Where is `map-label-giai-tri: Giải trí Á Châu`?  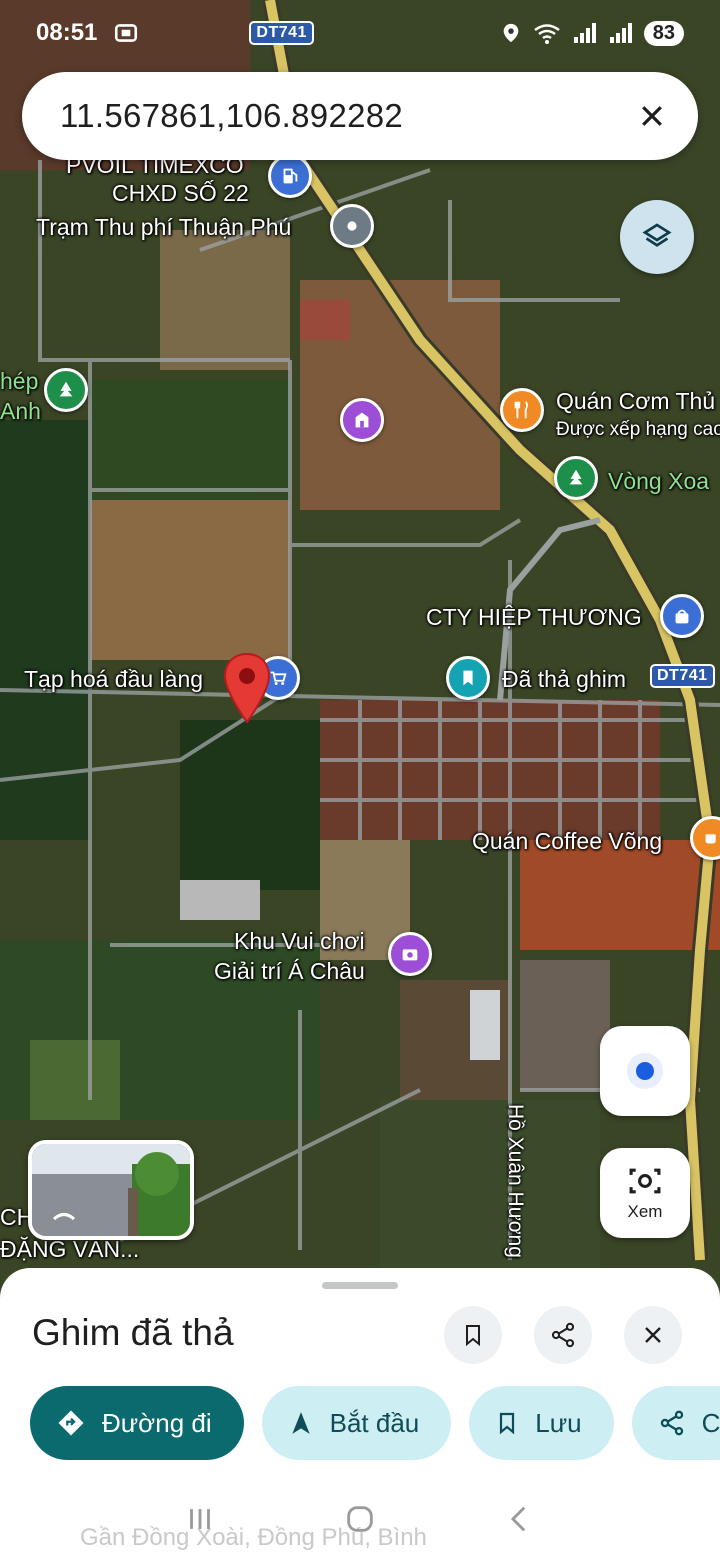 map-label-giai-tri: Giải trí Á Châu is located at coordinates (289, 971).